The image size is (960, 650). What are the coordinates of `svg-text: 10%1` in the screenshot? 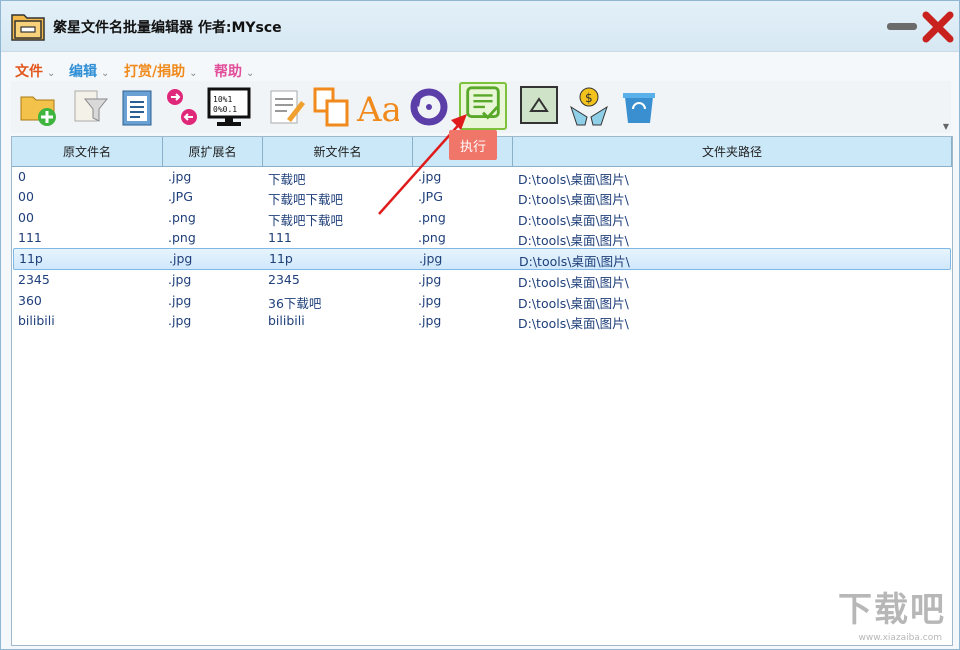 It's located at (222, 99).